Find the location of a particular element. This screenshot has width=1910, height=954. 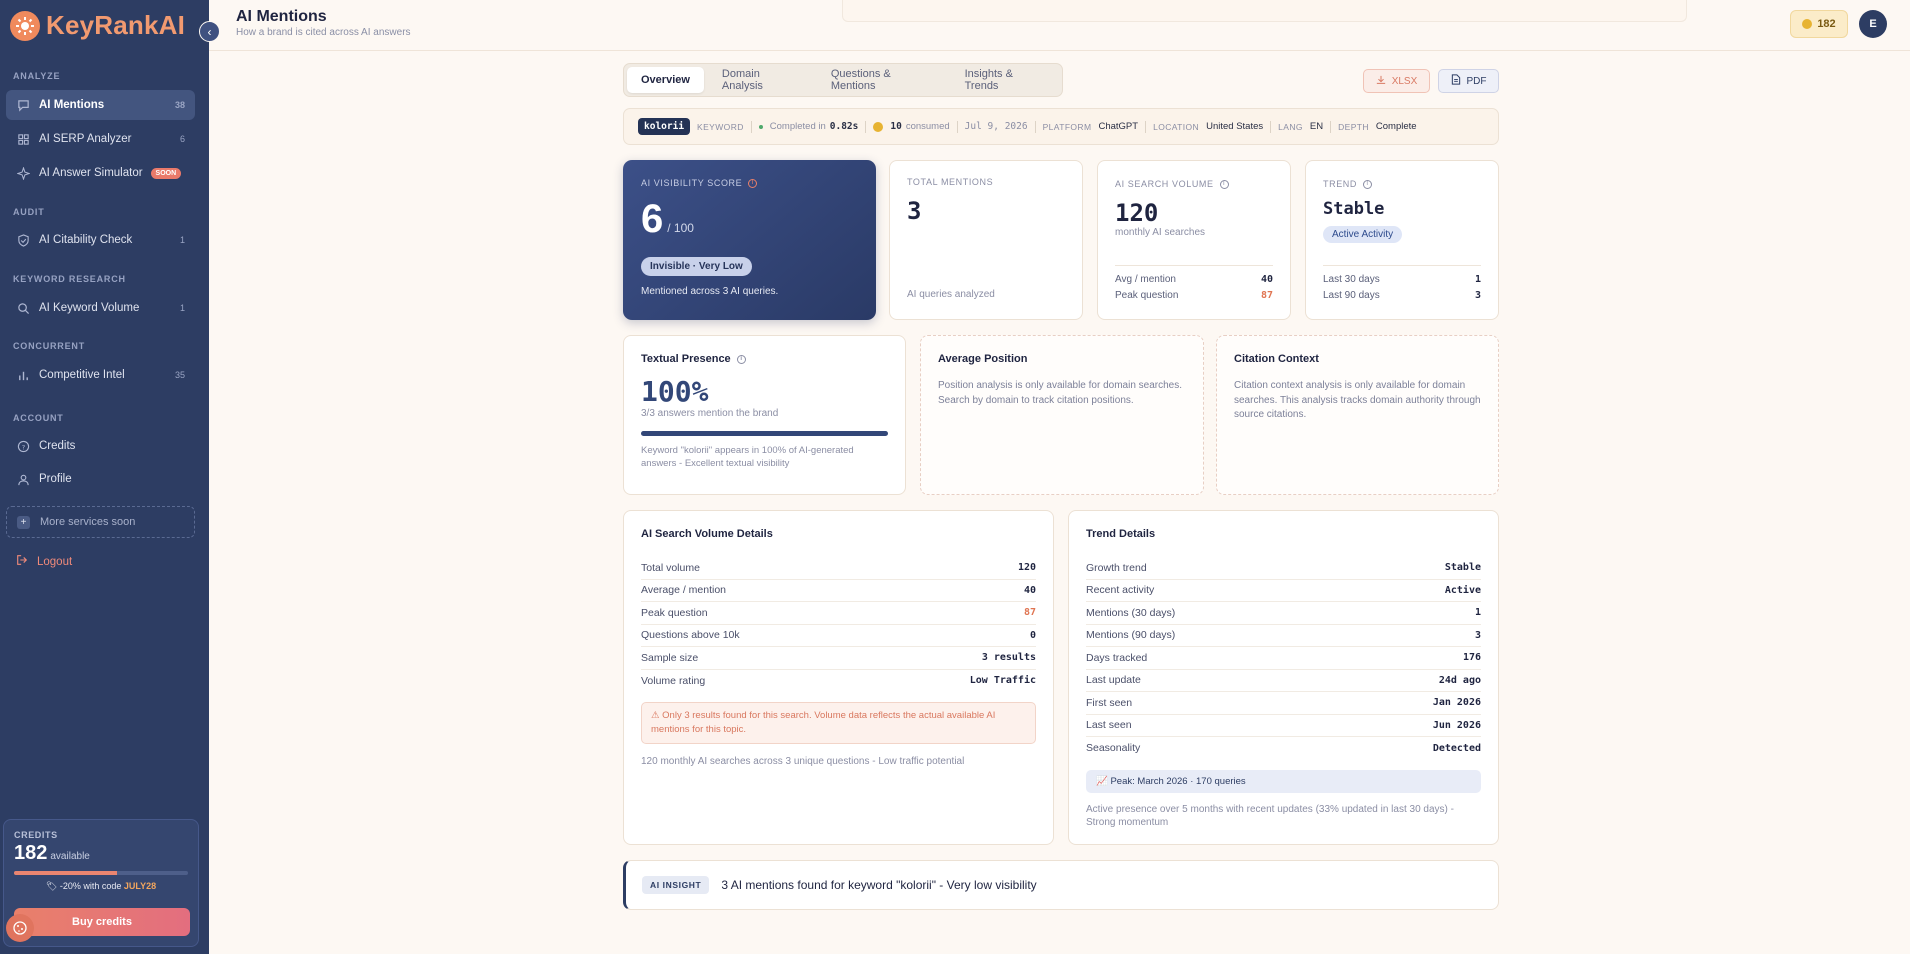

more-soon-label: More services soon is located at coordinates (88, 522).